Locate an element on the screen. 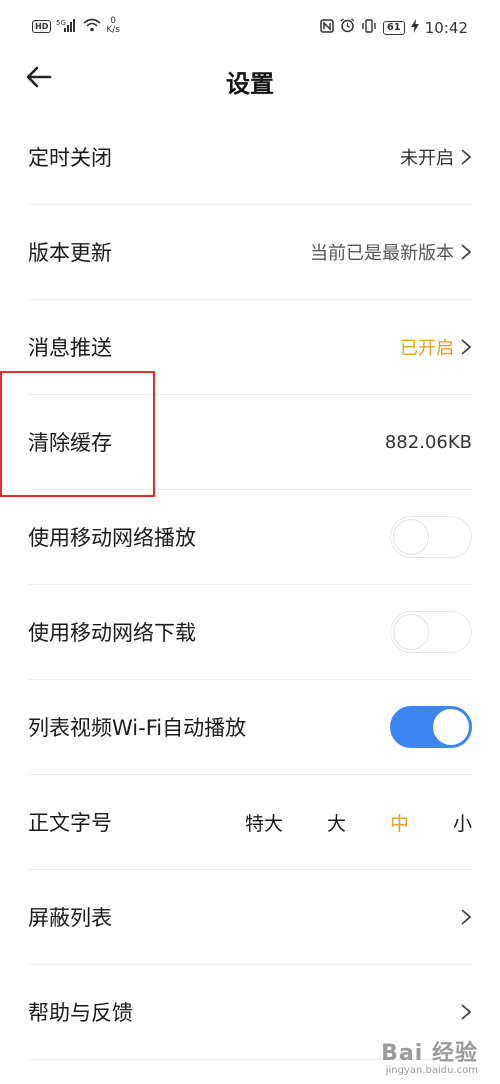 This screenshot has width=500, height=1084. setting-right: 未开启 is located at coordinates (436, 157).